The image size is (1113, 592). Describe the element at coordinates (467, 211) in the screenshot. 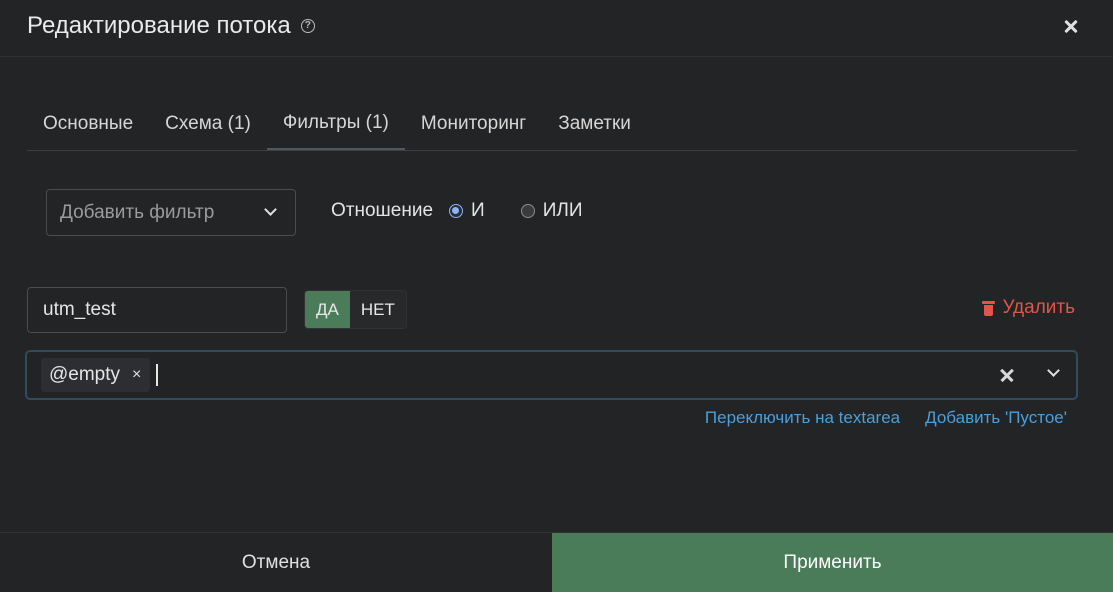

I see `relation-and-option: И` at that location.